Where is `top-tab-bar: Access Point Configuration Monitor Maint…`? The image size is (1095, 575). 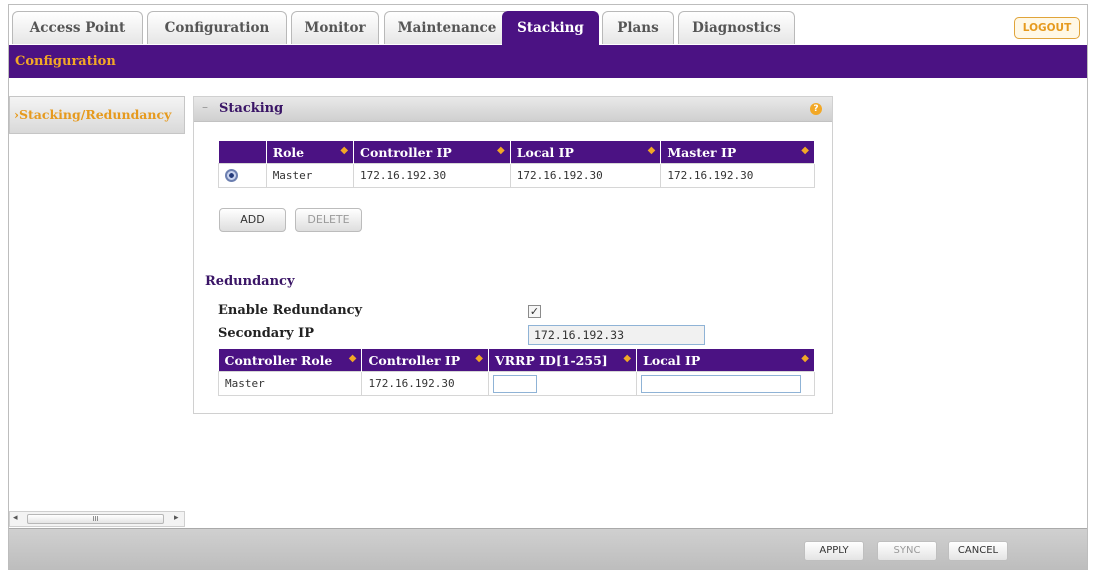 top-tab-bar: Access Point Configuration Monitor Maint… is located at coordinates (547, 29).